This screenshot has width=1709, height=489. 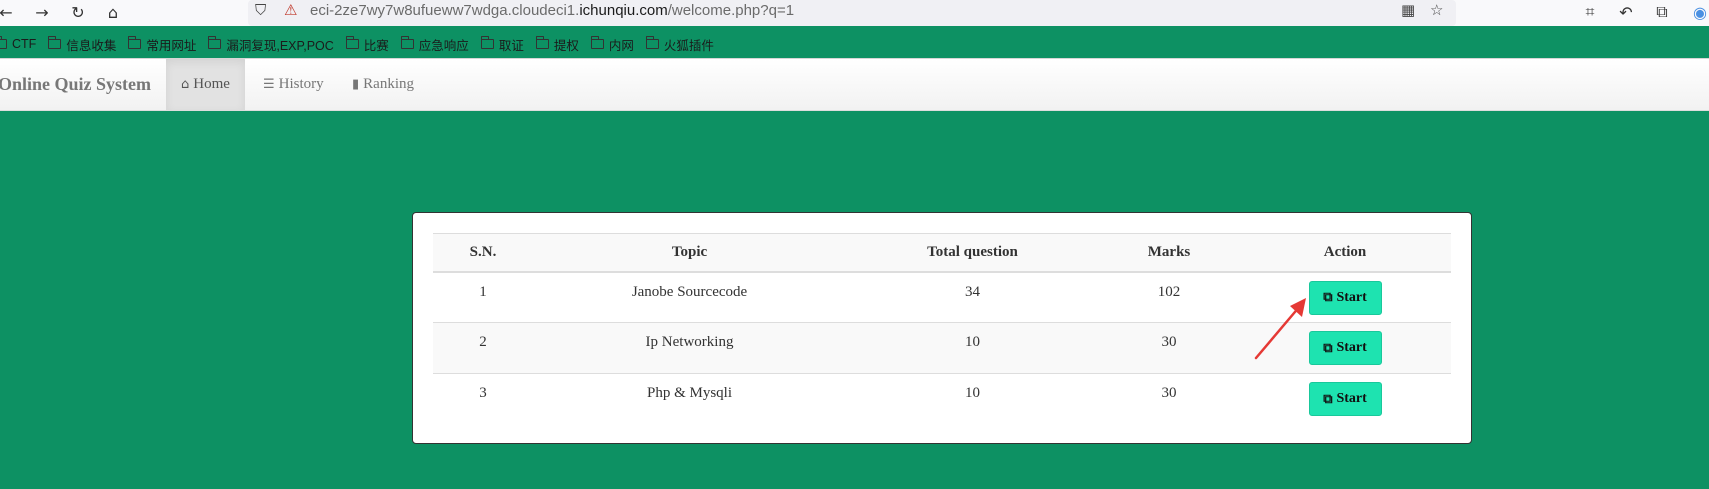 What do you see at coordinates (42, 12) in the screenshot?
I see `forward-icon: →` at bounding box center [42, 12].